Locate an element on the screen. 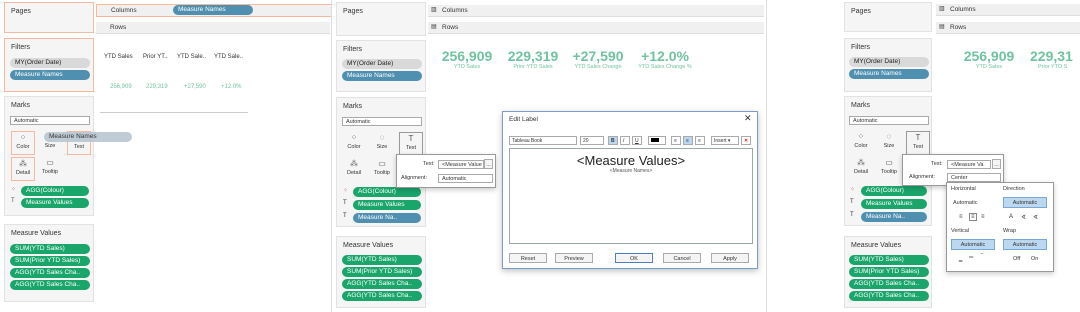 This screenshot has width=1080, height=312. preview-button: Preview is located at coordinates (574, 258).